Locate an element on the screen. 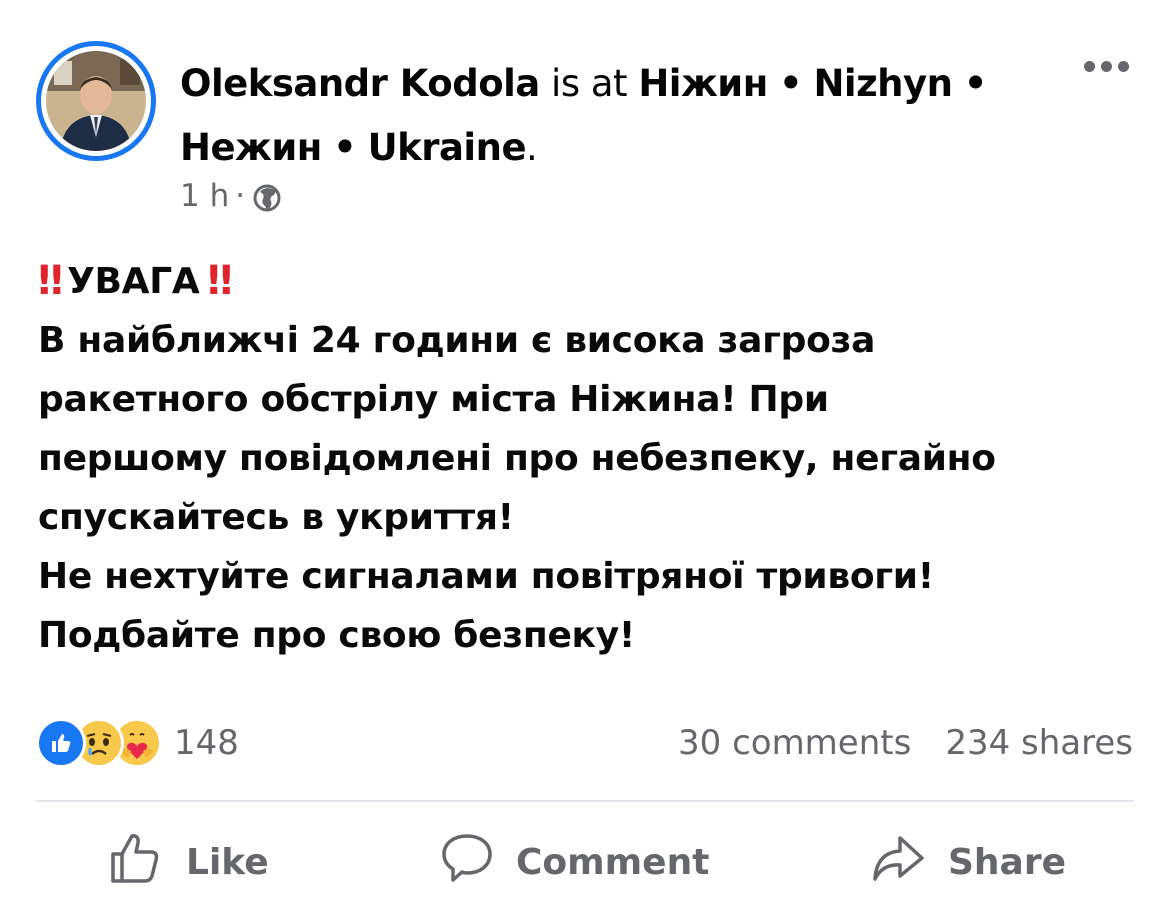 This screenshot has height=907, width=1169. like-reaction-icon is located at coordinates (61, 743).